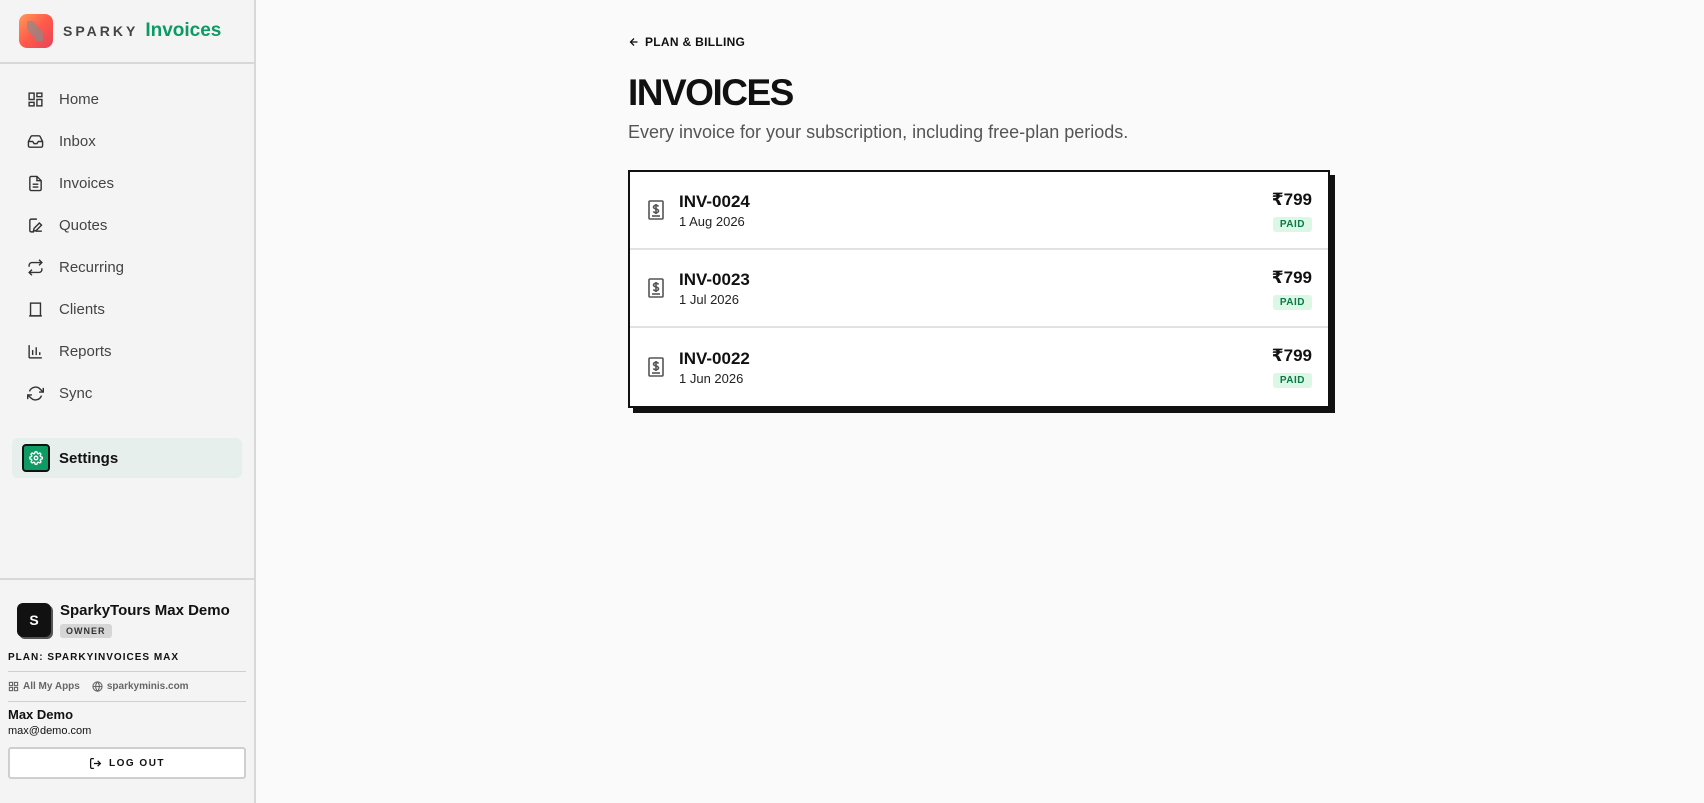 The height and width of the screenshot is (803, 1704). What do you see at coordinates (97, 686) in the screenshot?
I see `globe-icon` at bounding box center [97, 686].